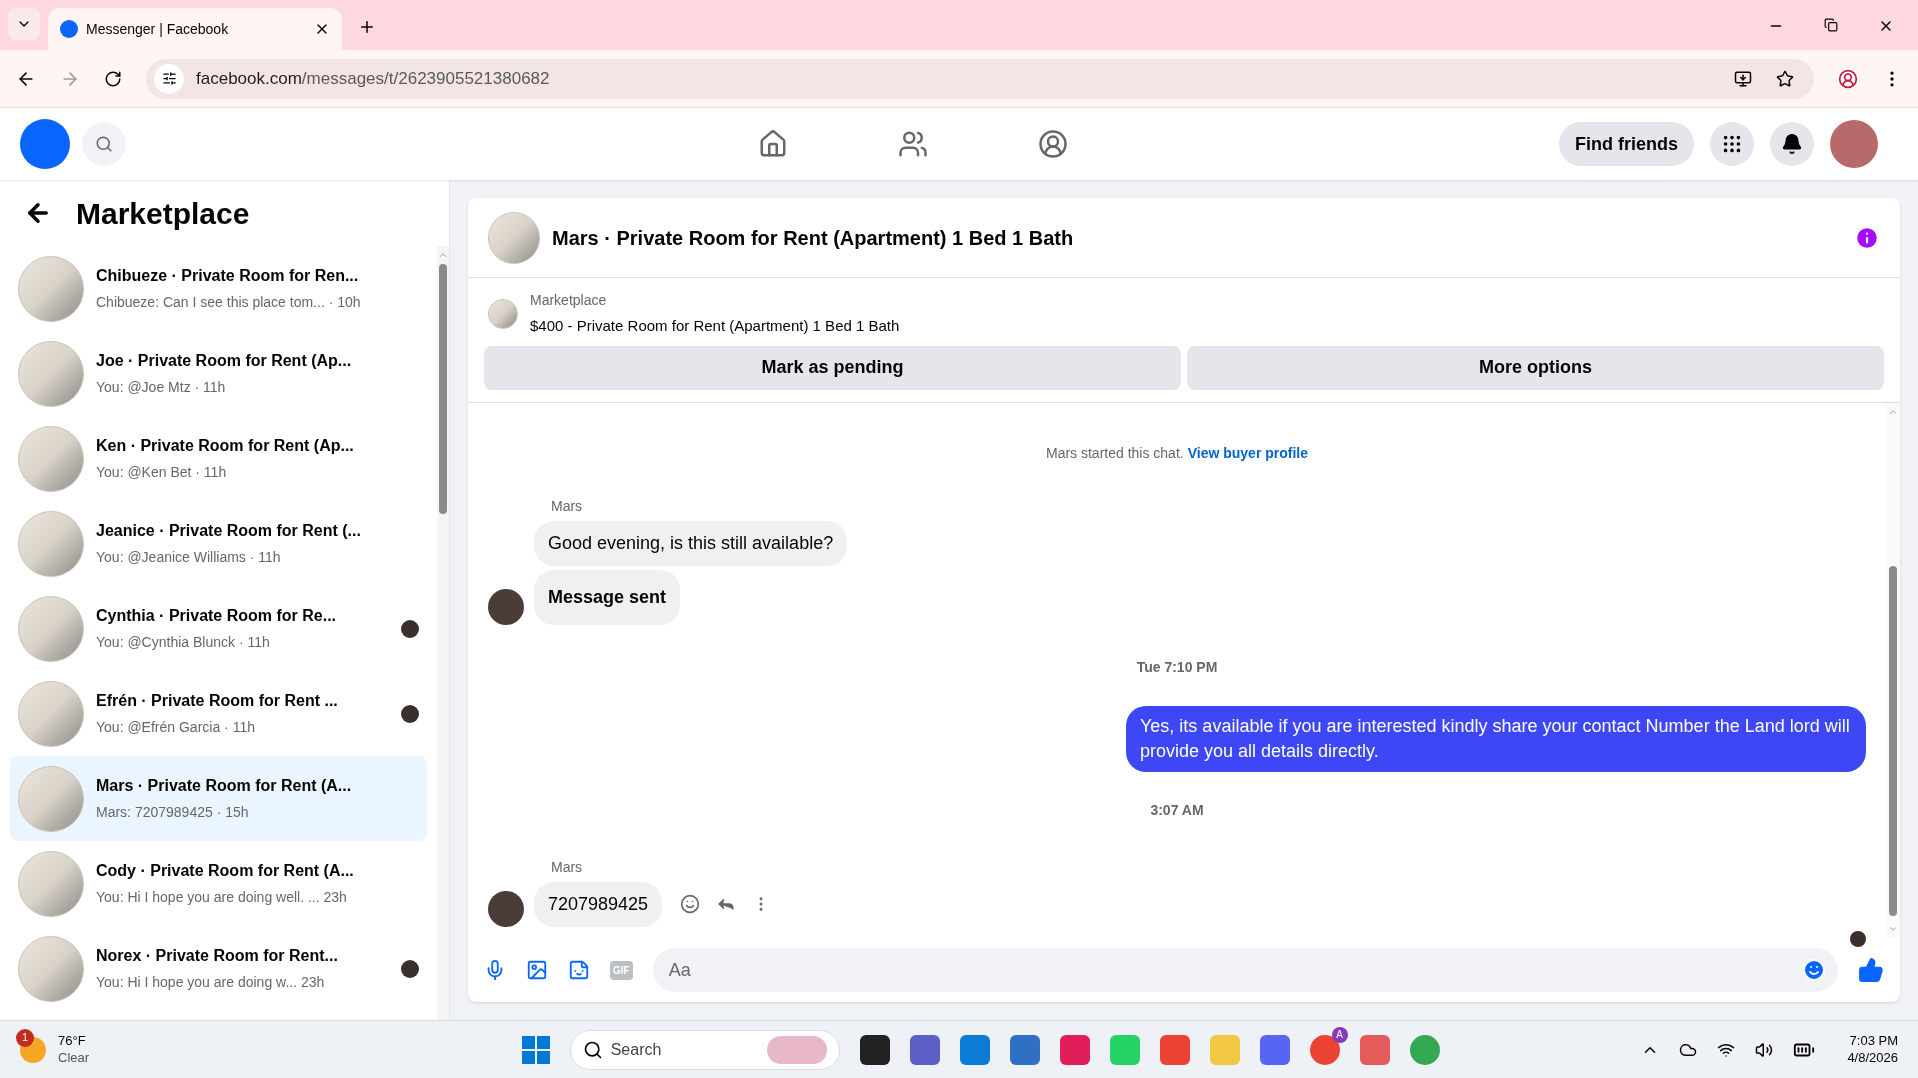 The height and width of the screenshot is (1078, 1918). What do you see at coordinates (1743, 78) in the screenshot?
I see `install-icon` at bounding box center [1743, 78].